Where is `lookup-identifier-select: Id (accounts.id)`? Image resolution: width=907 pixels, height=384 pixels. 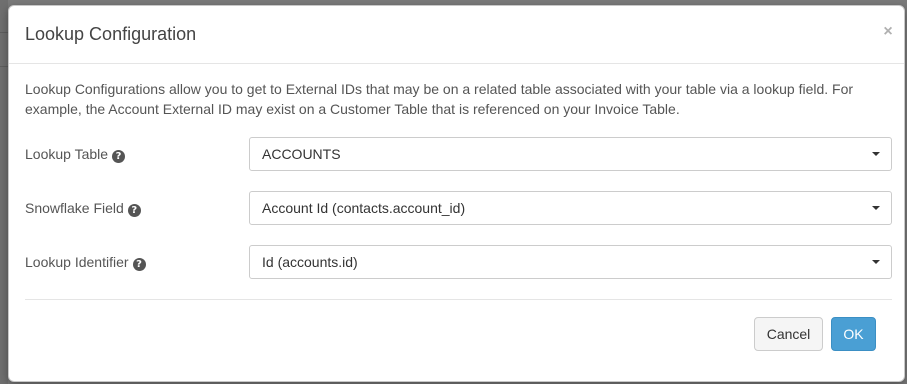
lookup-identifier-select: Id (accounts.id) is located at coordinates (570, 262).